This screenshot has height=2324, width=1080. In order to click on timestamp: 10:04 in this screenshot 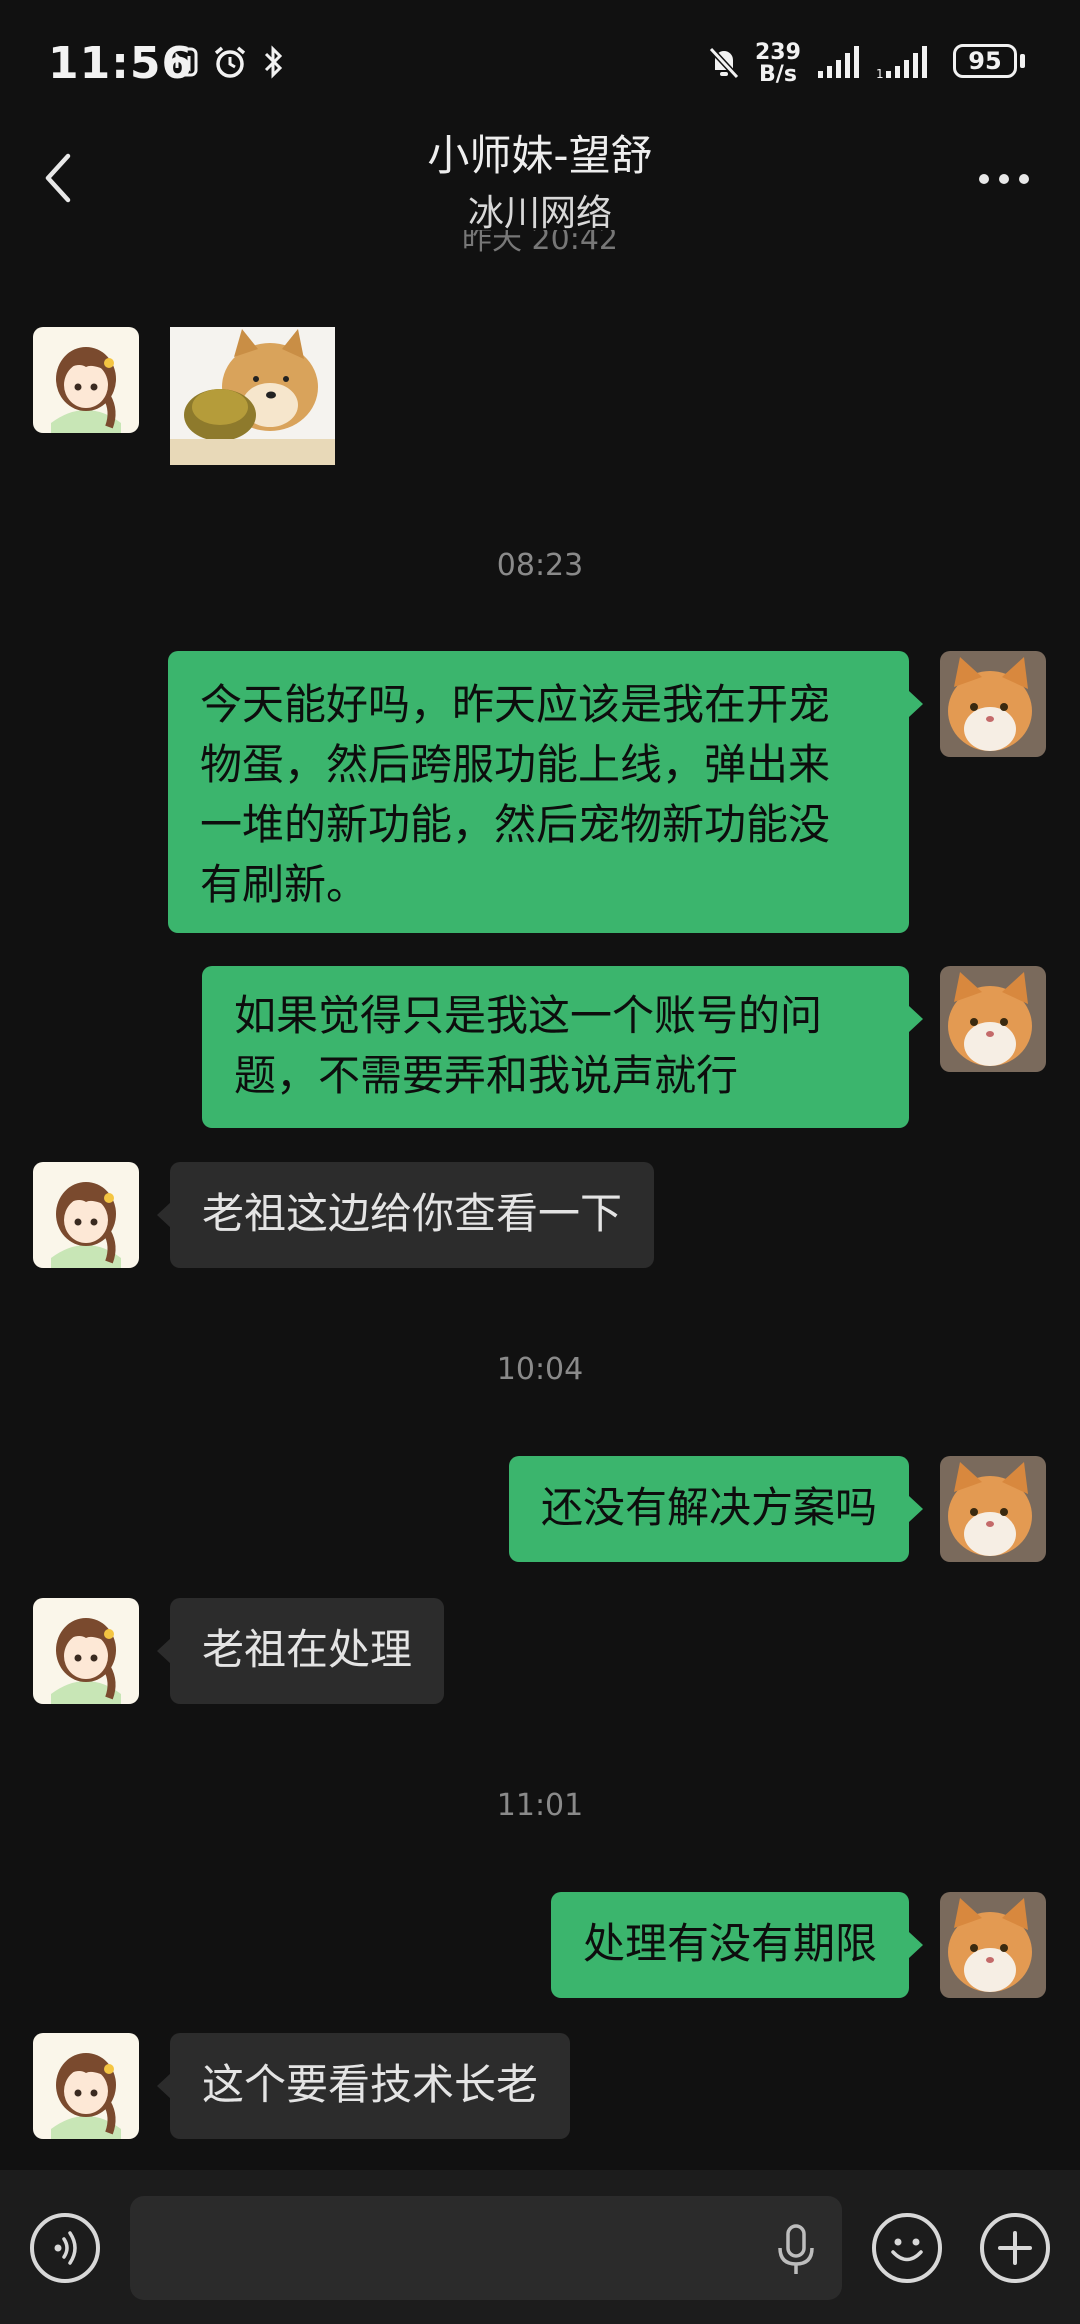, I will do `click(540, 1369)`.